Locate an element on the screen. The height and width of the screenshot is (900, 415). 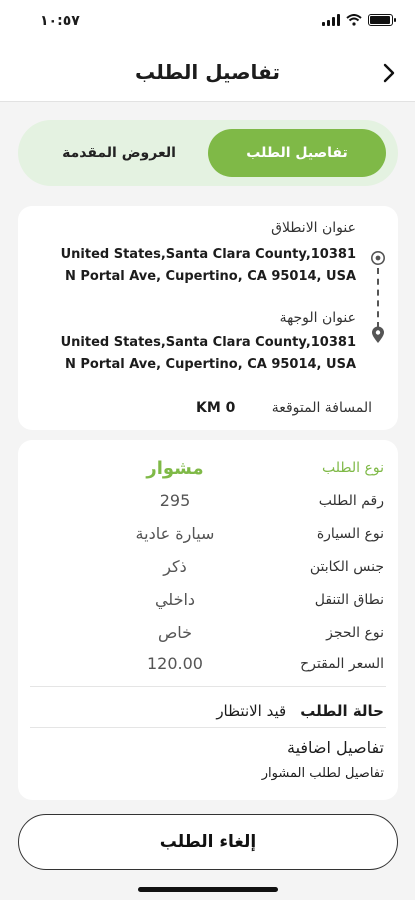
segmented-control: تفاصيل الطلب العروض المقدمة is located at coordinates (208, 153).